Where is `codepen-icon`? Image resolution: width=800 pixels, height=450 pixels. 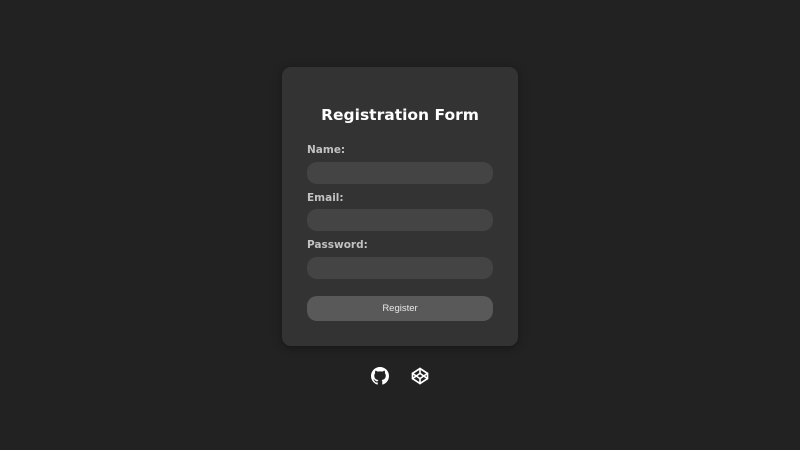 codepen-icon is located at coordinates (420, 376).